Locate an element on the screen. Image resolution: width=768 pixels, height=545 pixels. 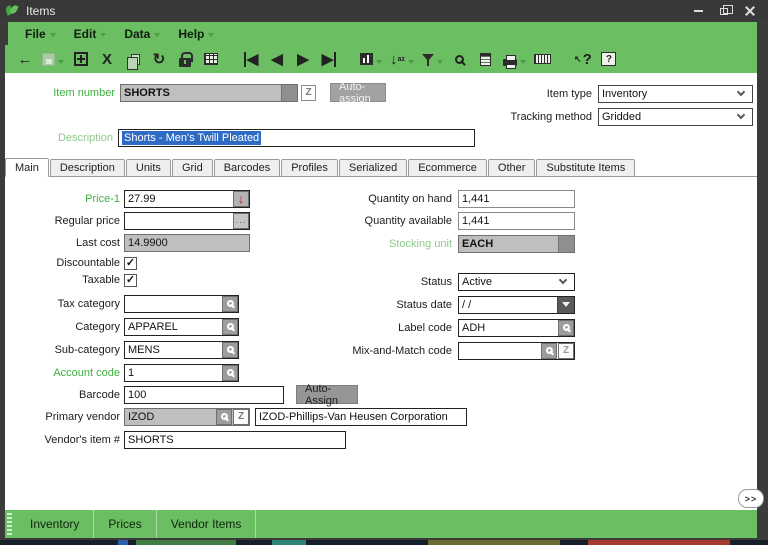
tab-description: Description is located at coordinates (87, 167).